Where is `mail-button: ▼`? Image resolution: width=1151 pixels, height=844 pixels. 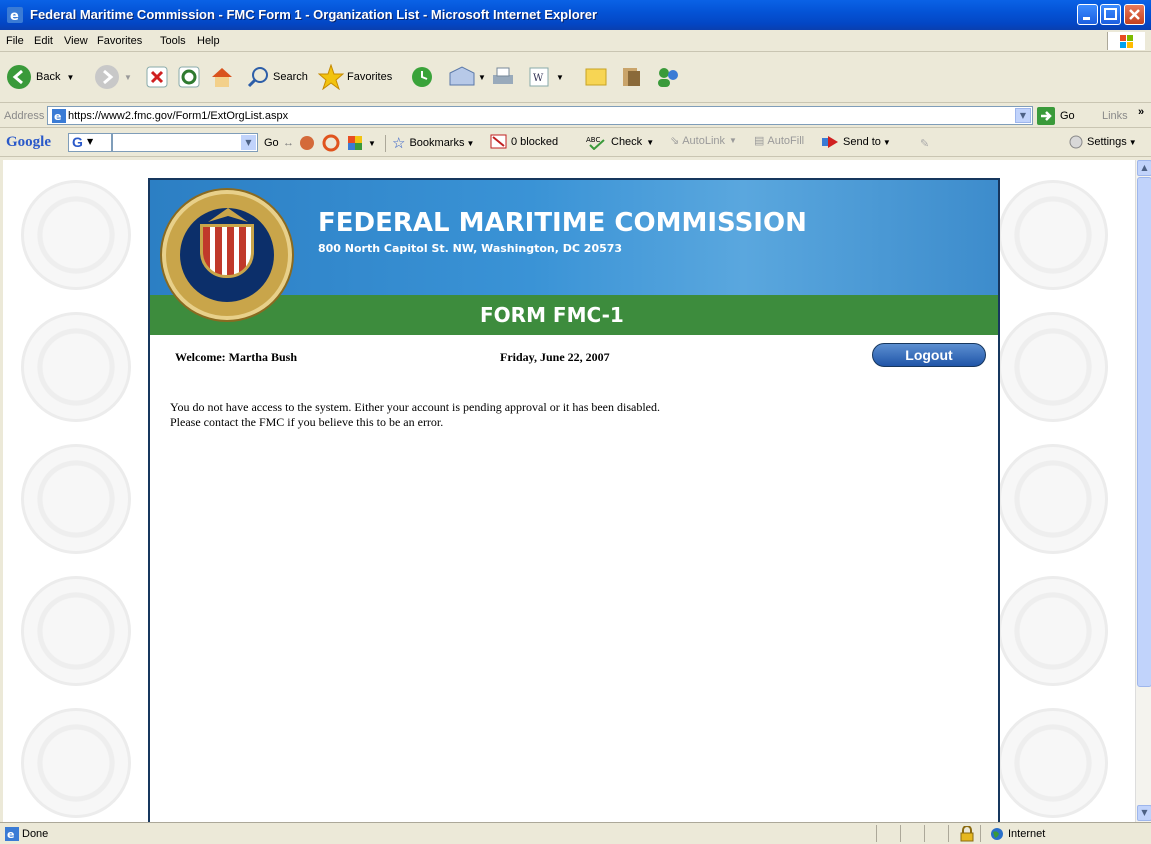
mail-button: ▼ is located at coordinates (467, 77).